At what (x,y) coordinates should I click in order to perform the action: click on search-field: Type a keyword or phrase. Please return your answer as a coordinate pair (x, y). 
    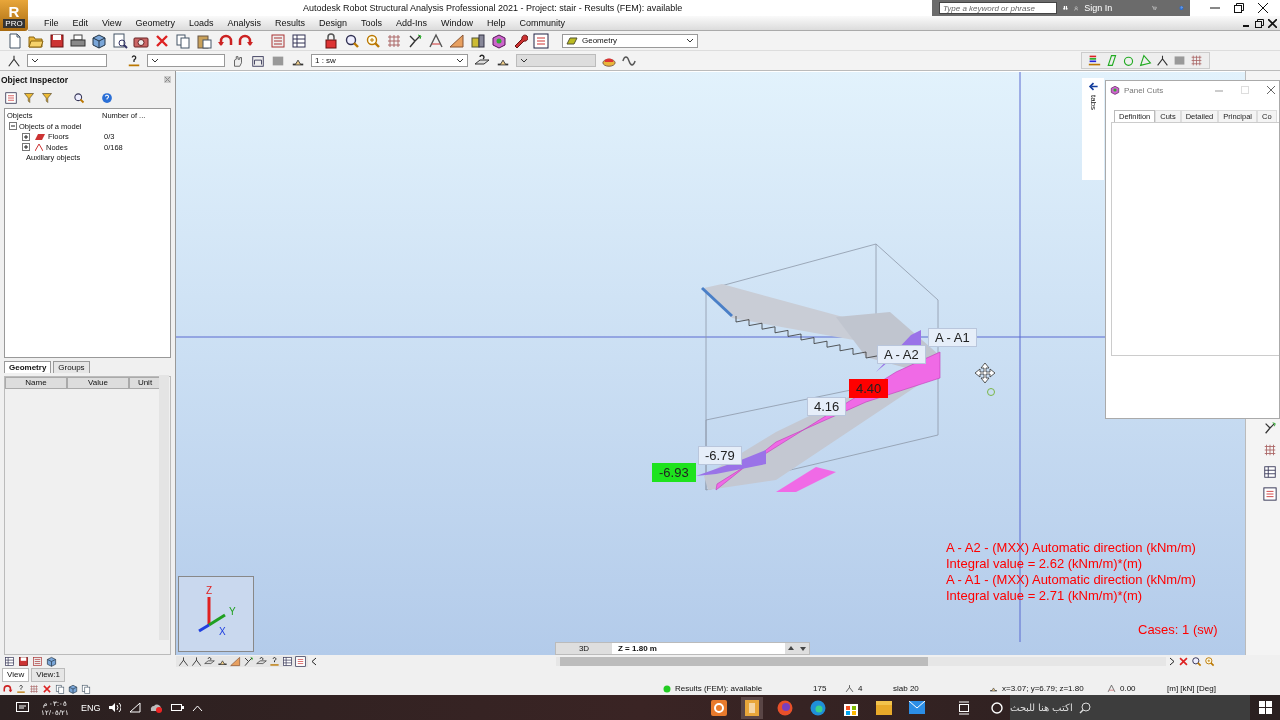
    Looking at the image, I should click on (998, 8).